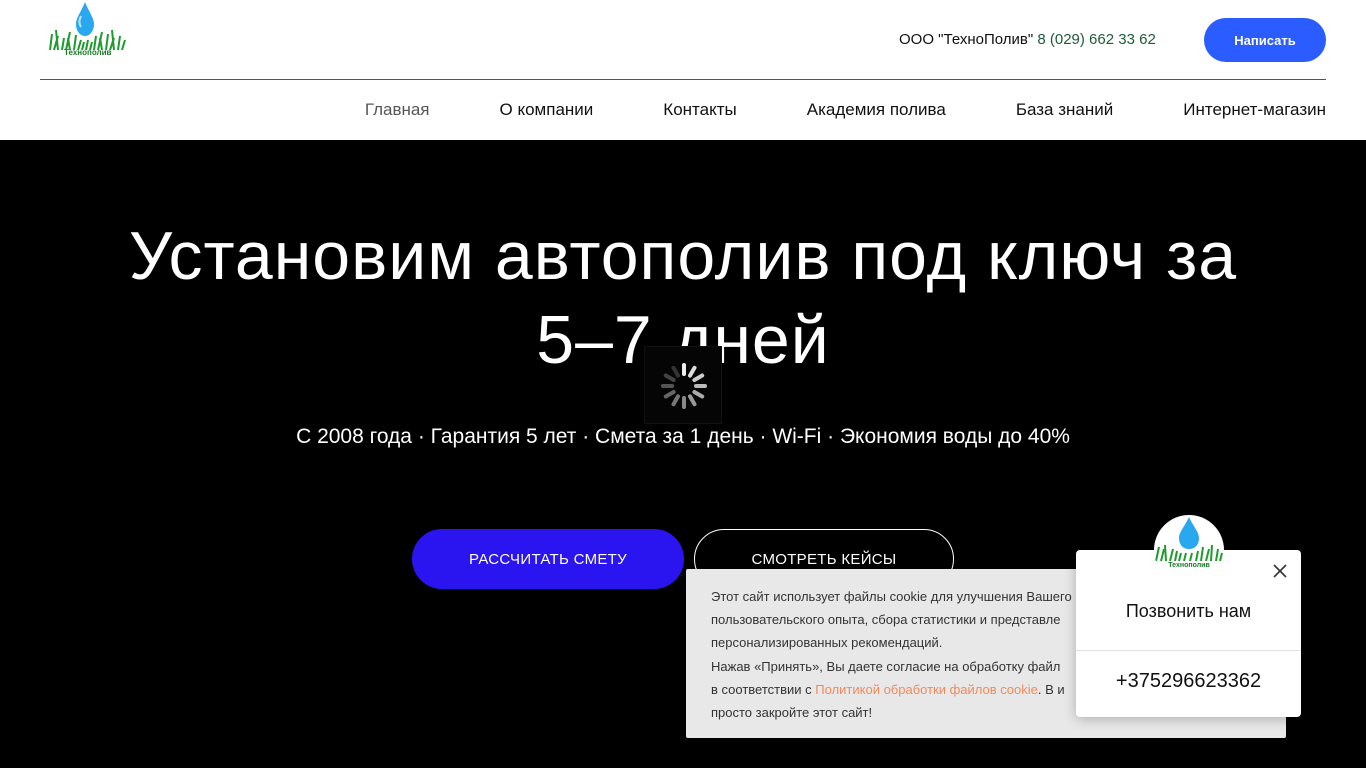 Image resolution: width=1366 pixels, height=768 pixels. I want to click on write-button: Написать, so click(1265, 40).